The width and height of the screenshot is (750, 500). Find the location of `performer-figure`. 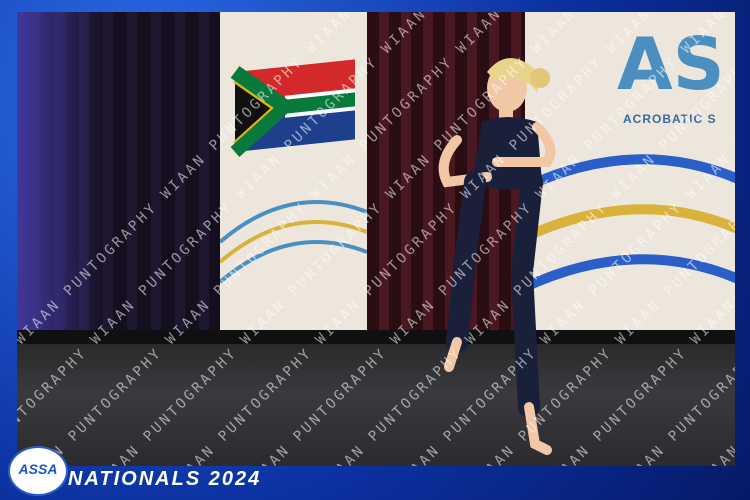

performer-figure is located at coordinates (497, 256).